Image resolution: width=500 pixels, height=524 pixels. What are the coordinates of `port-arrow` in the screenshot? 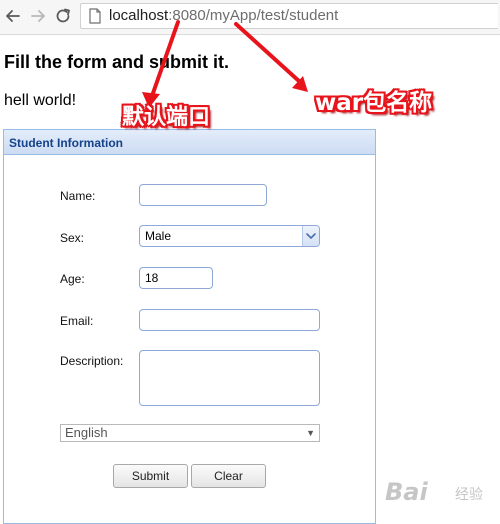 It's located at (161, 64).